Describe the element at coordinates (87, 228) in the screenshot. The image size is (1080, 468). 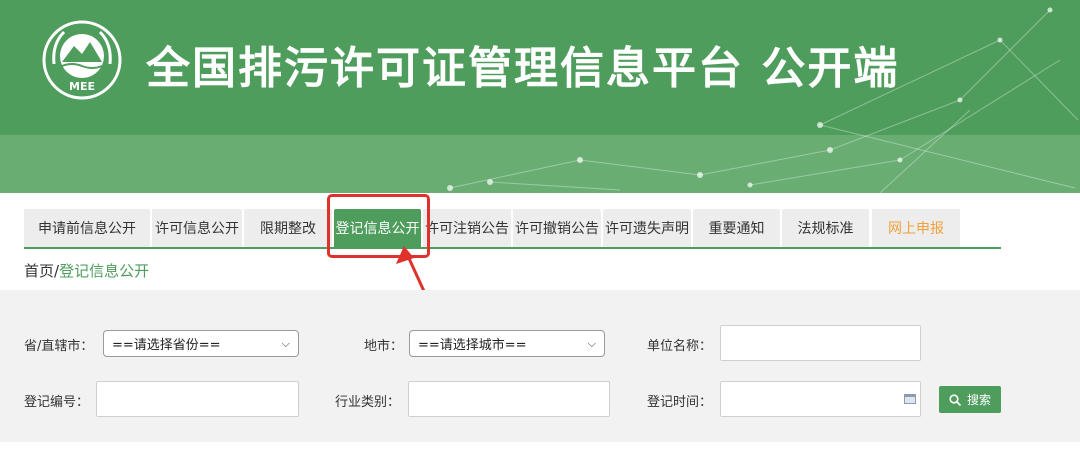
I see `tab-pre-application: 申请前信息公开` at that location.